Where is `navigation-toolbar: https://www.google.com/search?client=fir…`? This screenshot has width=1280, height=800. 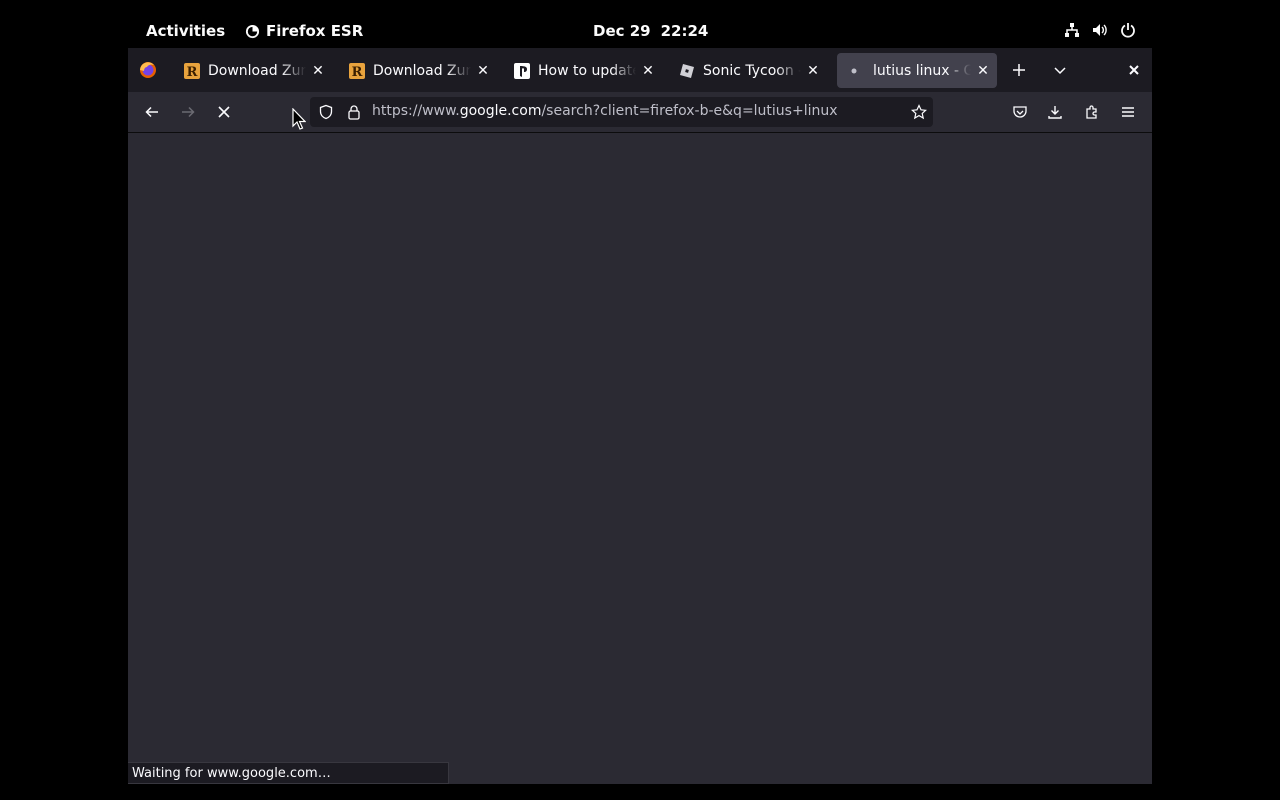 navigation-toolbar: https://www.google.com/search?client=fir… is located at coordinates (640, 112).